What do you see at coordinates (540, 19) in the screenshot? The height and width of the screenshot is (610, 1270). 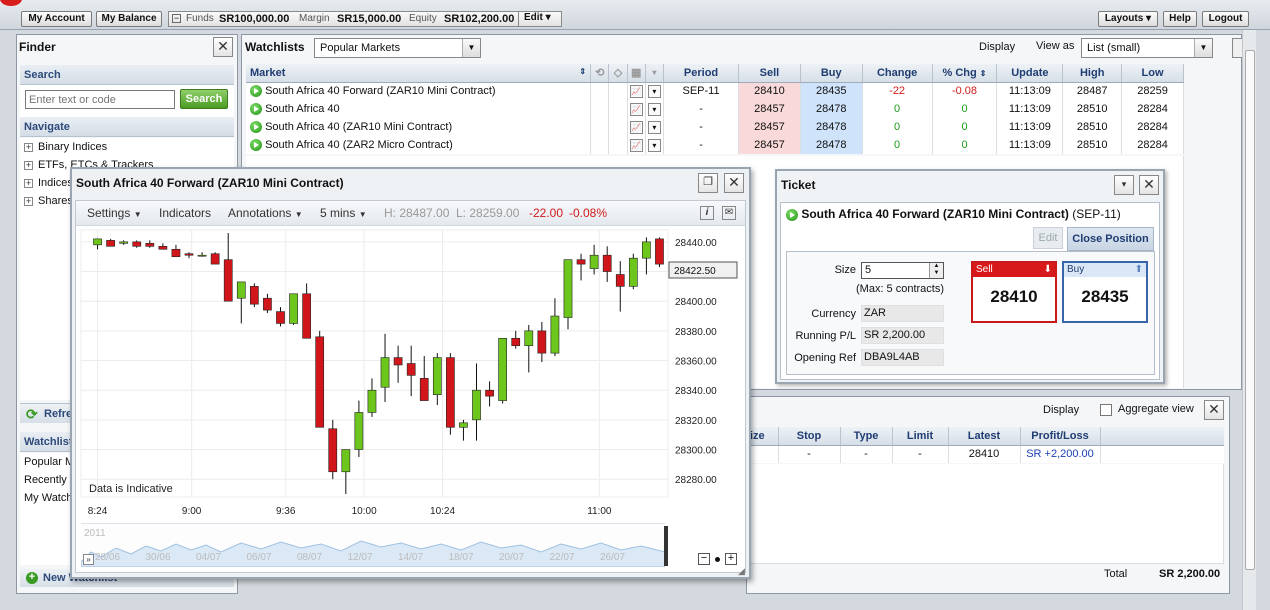 I see `edit-menu: Edit ▾` at bounding box center [540, 19].